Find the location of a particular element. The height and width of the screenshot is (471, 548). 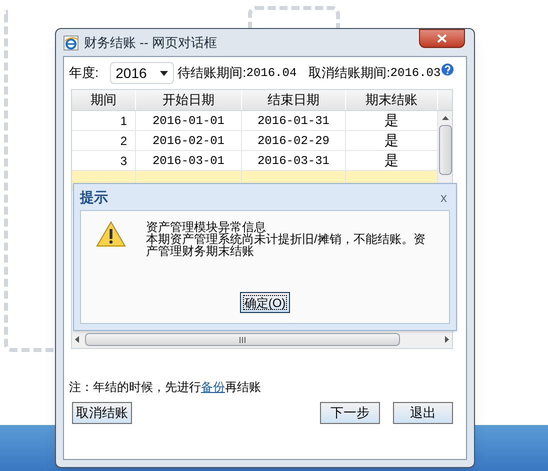

pending-period: 2016.04 is located at coordinates (271, 73).